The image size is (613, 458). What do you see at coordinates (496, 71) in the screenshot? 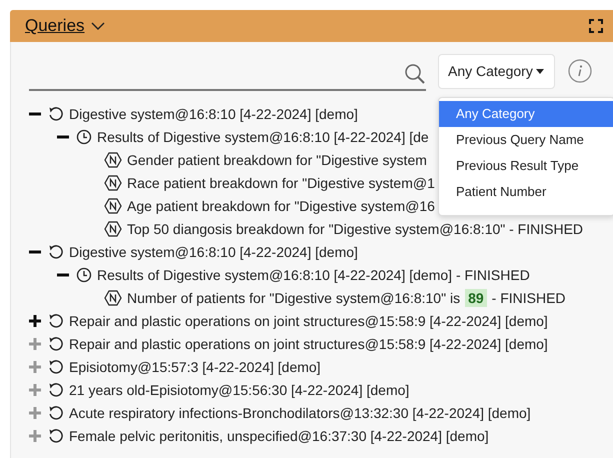
I see `category-select: Any Category` at bounding box center [496, 71].